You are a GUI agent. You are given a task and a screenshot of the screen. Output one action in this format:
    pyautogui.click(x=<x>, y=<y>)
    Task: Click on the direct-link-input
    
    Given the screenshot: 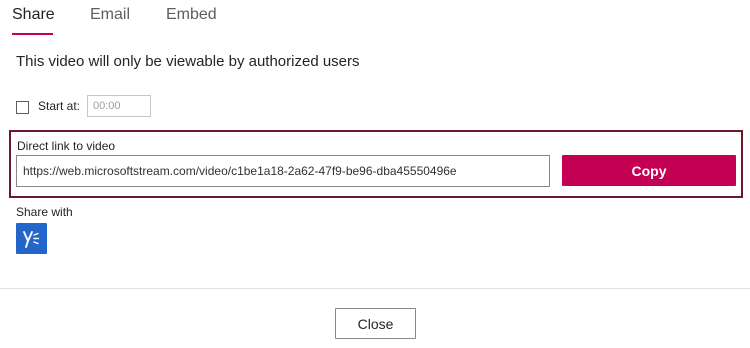 What is the action you would take?
    pyautogui.click(x=283, y=171)
    